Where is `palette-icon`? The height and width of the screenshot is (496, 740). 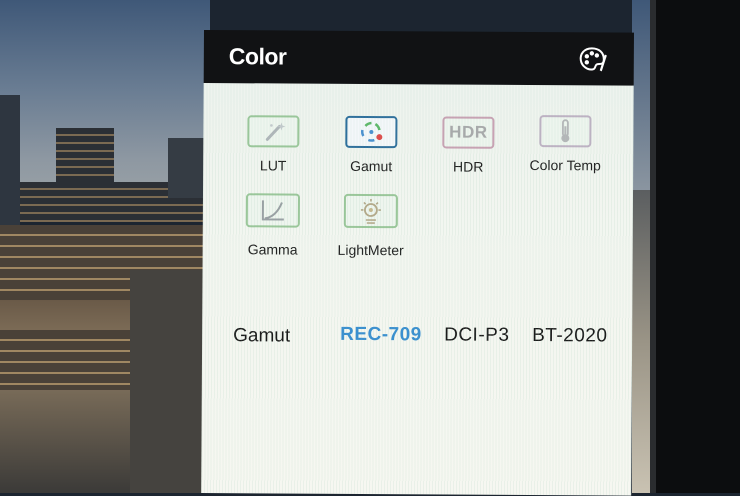 palette-icon is located at coordinates (593, 59).